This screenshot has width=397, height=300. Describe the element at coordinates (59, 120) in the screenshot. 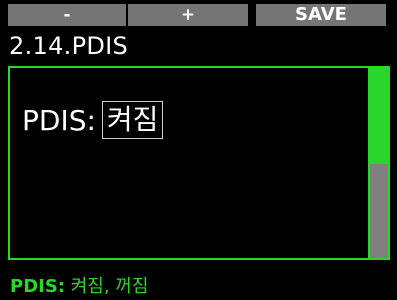

I see `pdis-setting-label: PDIS:` at that location.